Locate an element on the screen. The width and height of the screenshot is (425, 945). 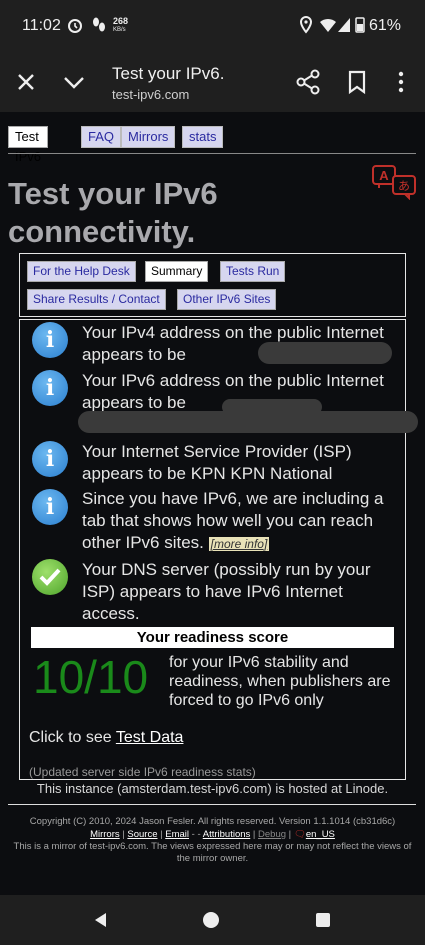
location-icon is located at coordinates (306, 25).